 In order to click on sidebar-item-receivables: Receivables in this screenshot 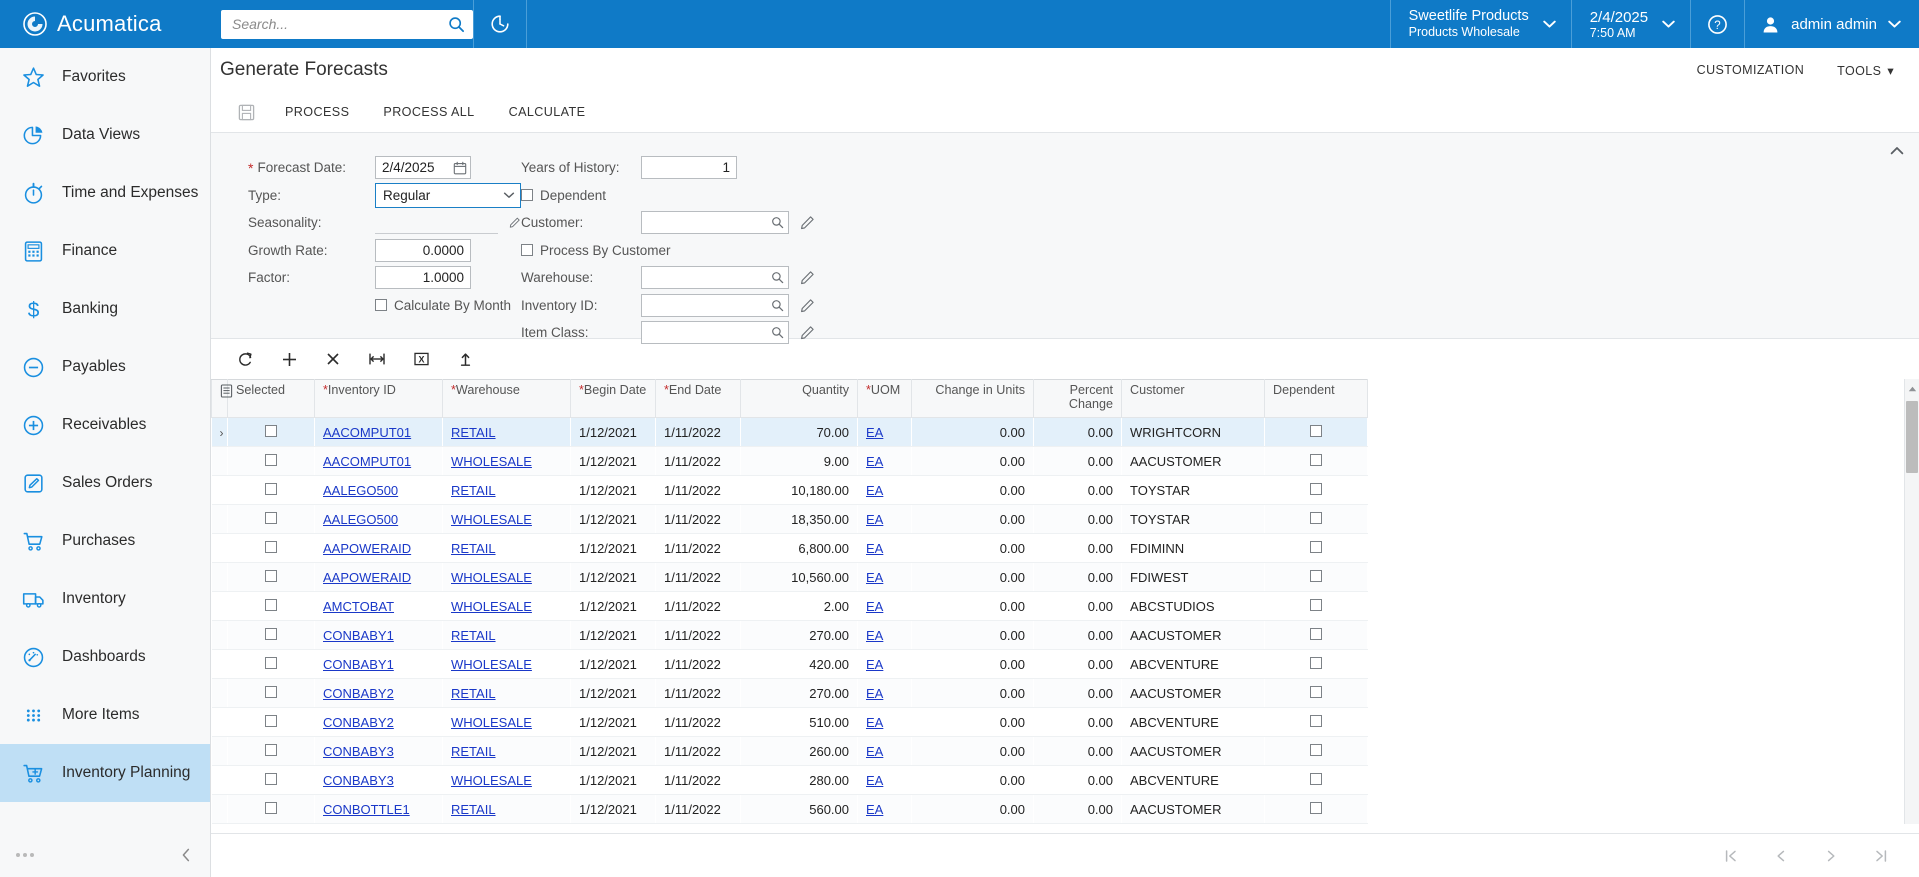, I will do `click(105, 425)`.